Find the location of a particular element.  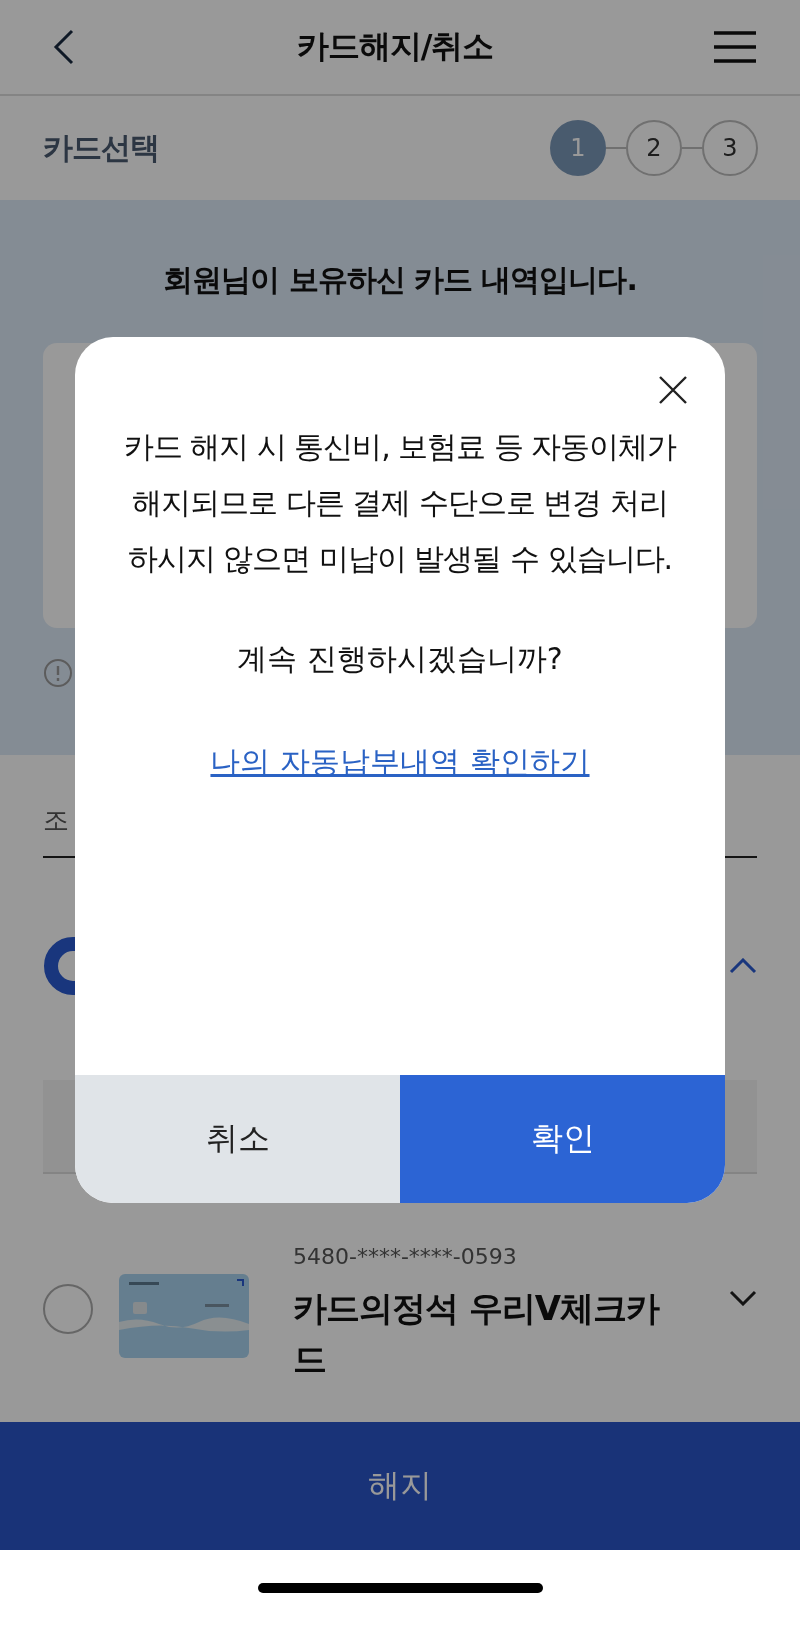

page-title: 카드해지/취소 is located at coordinates (395, 46).